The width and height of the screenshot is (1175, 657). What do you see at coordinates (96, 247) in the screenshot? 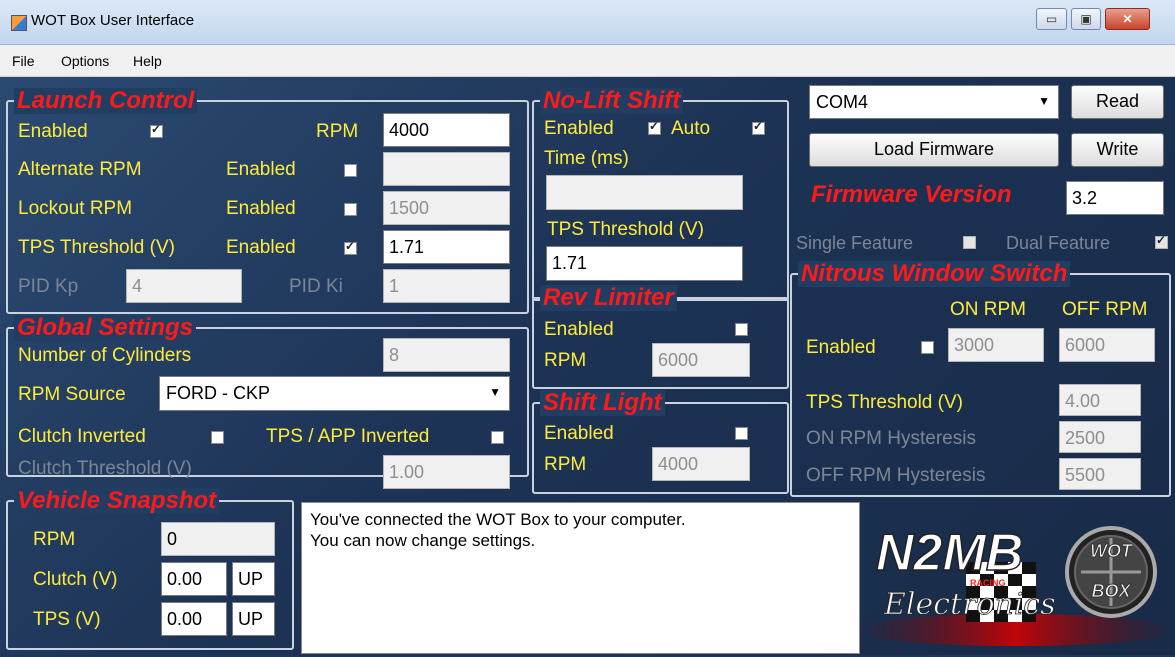
I see `launch-tps-label: TPS Threshold (V)` at bounding box center [96, 247].